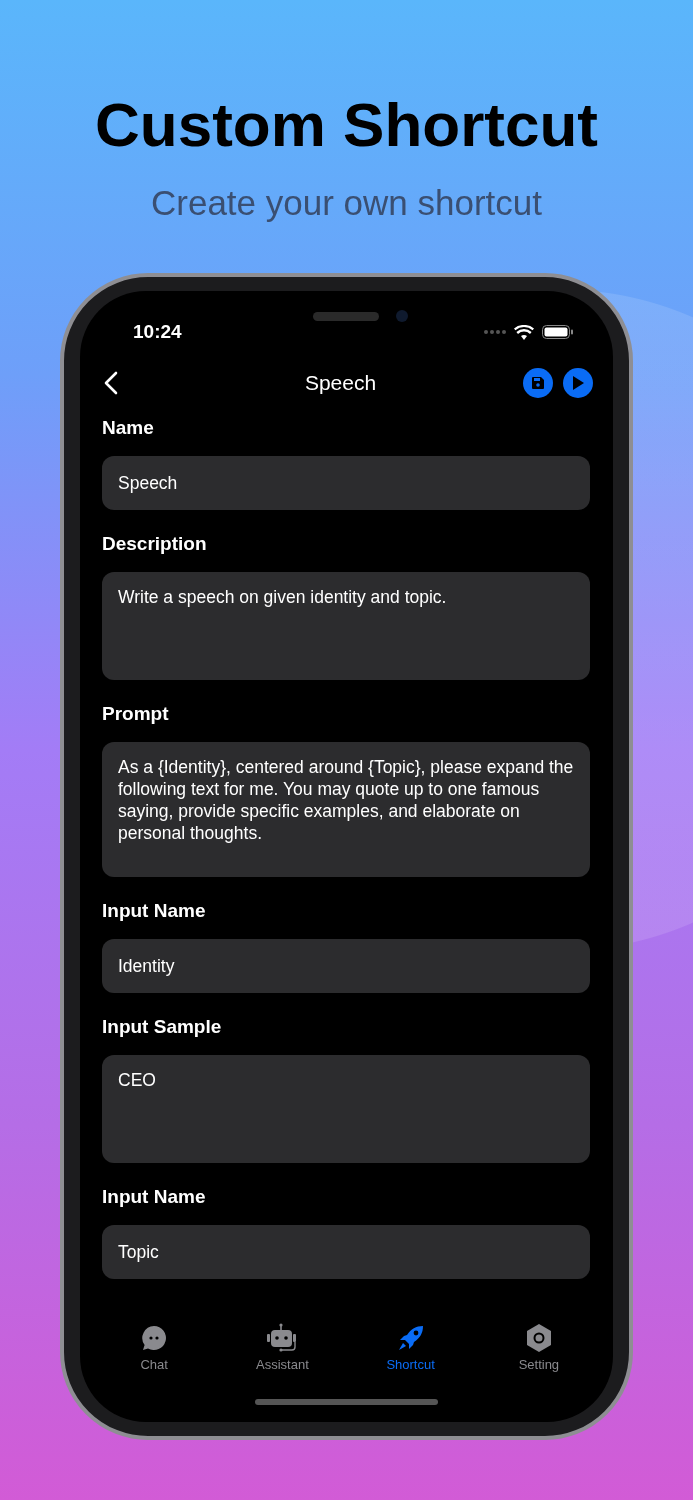 The image size is (693, 1500). I want to click on field-label: Input Sample, so click(162, 1027).